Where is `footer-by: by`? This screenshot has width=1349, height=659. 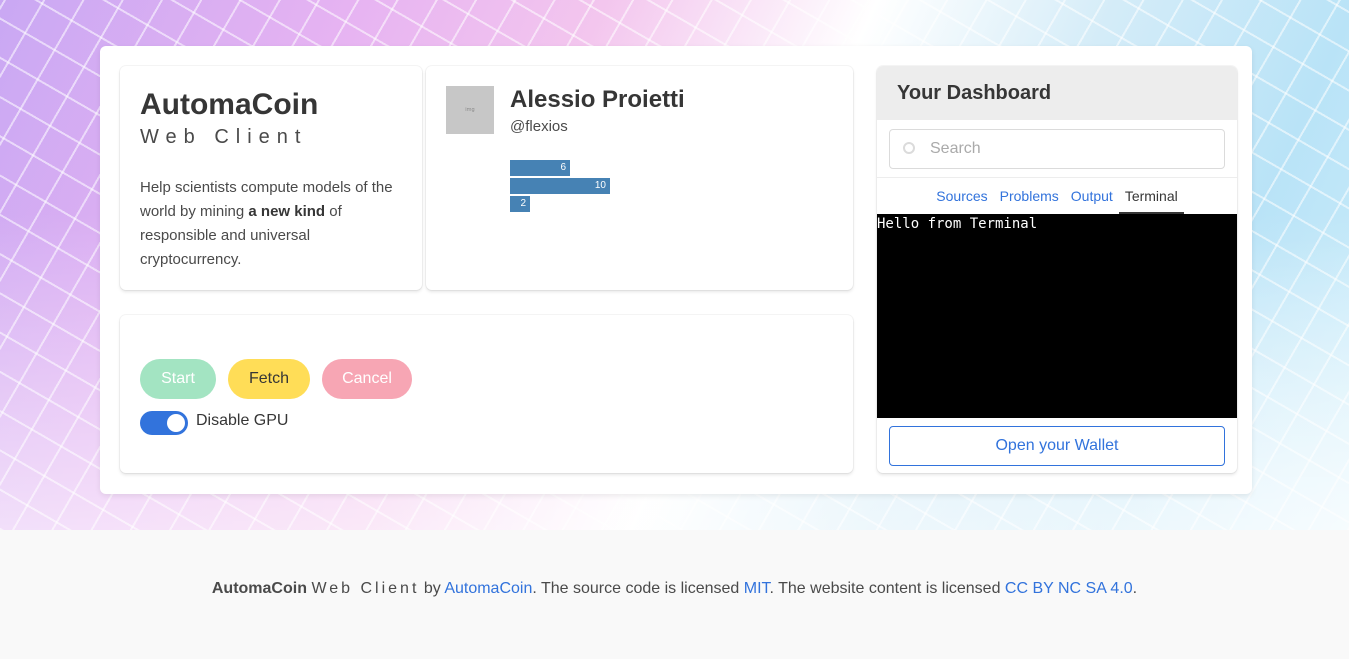
footer-by: by is located at coordinates (432, 588).